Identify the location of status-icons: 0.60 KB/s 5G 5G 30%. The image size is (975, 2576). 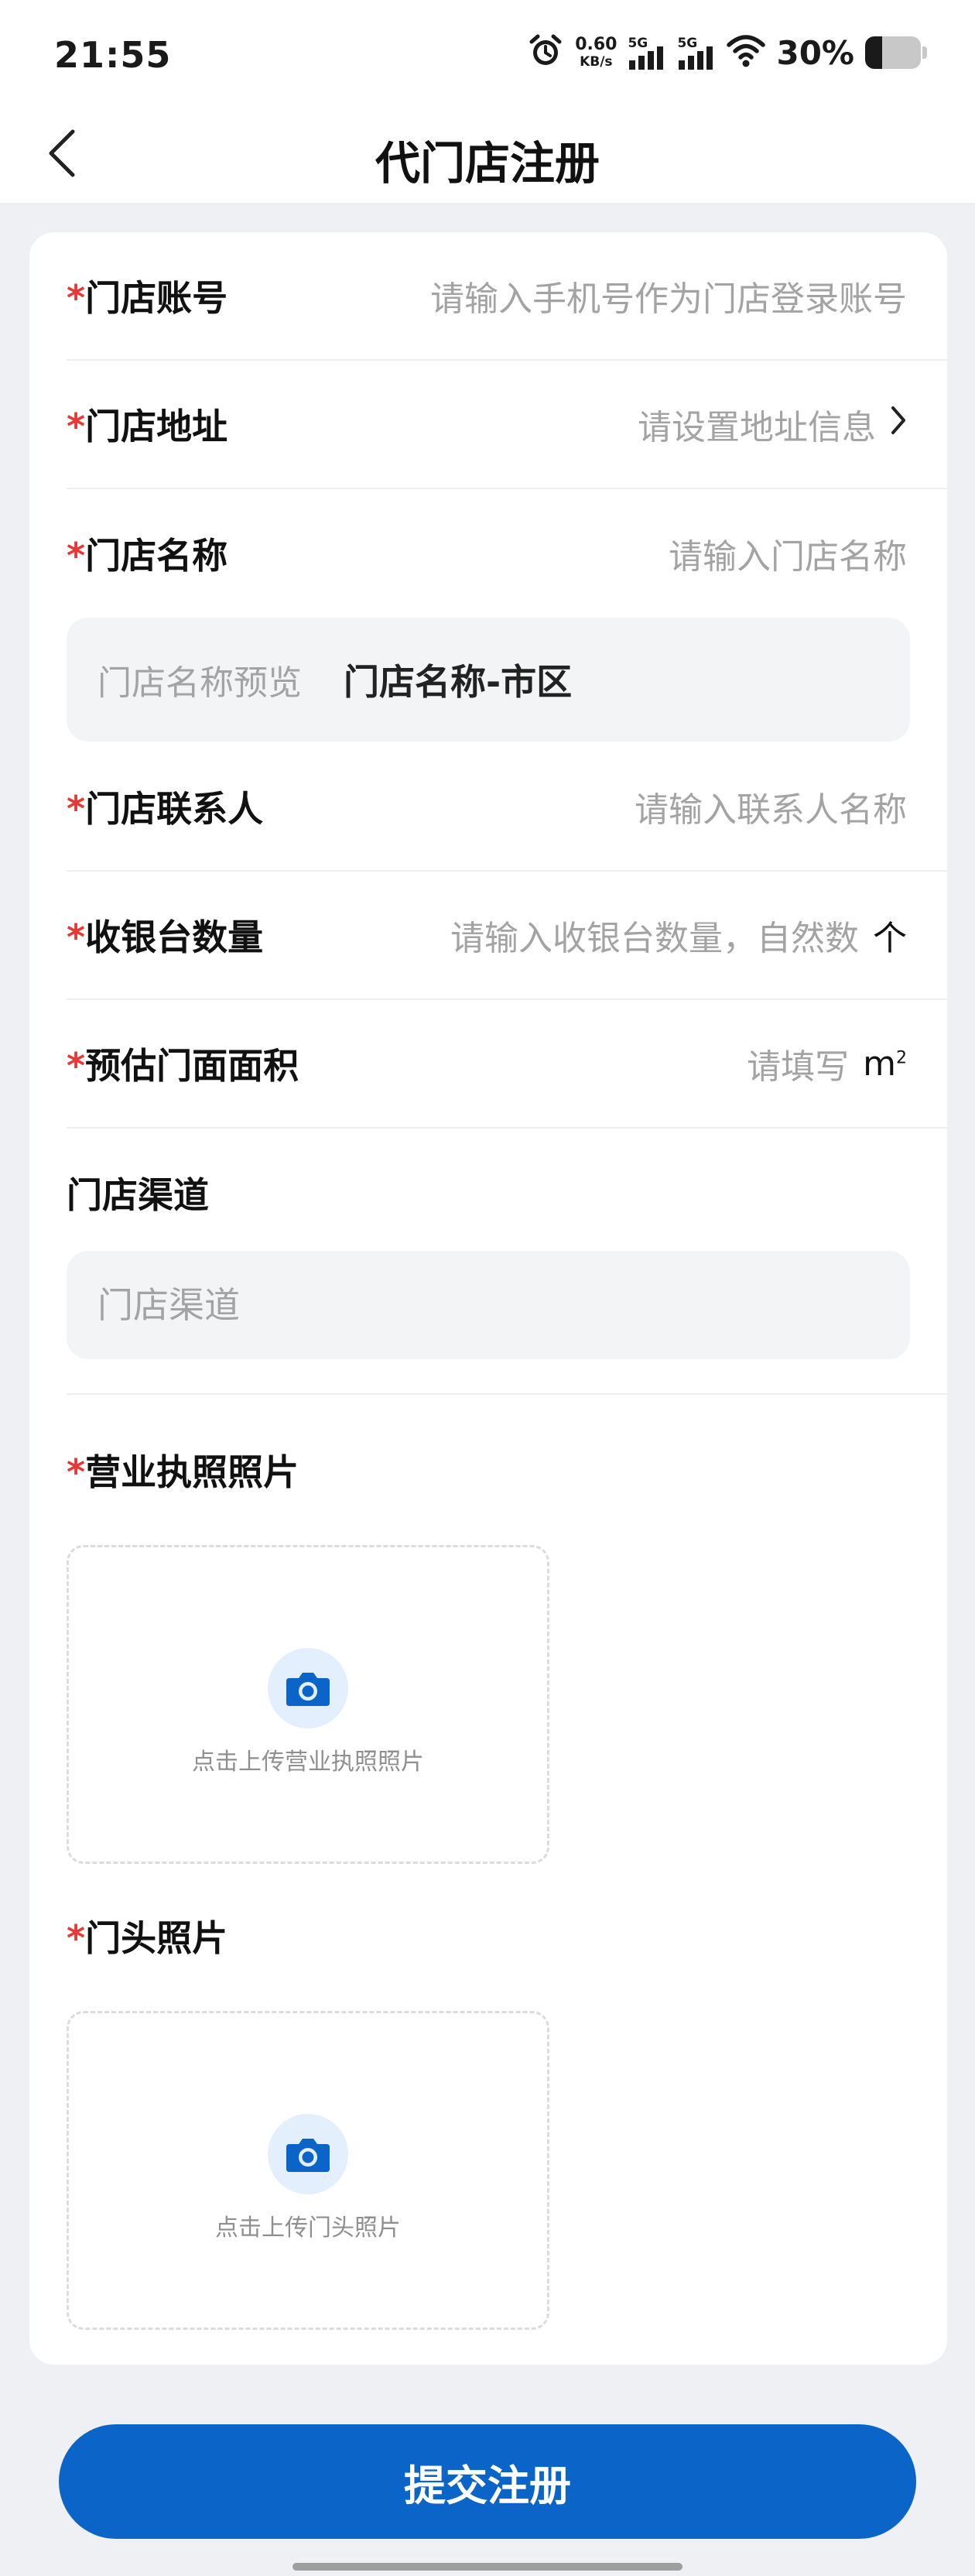
(727, 52).